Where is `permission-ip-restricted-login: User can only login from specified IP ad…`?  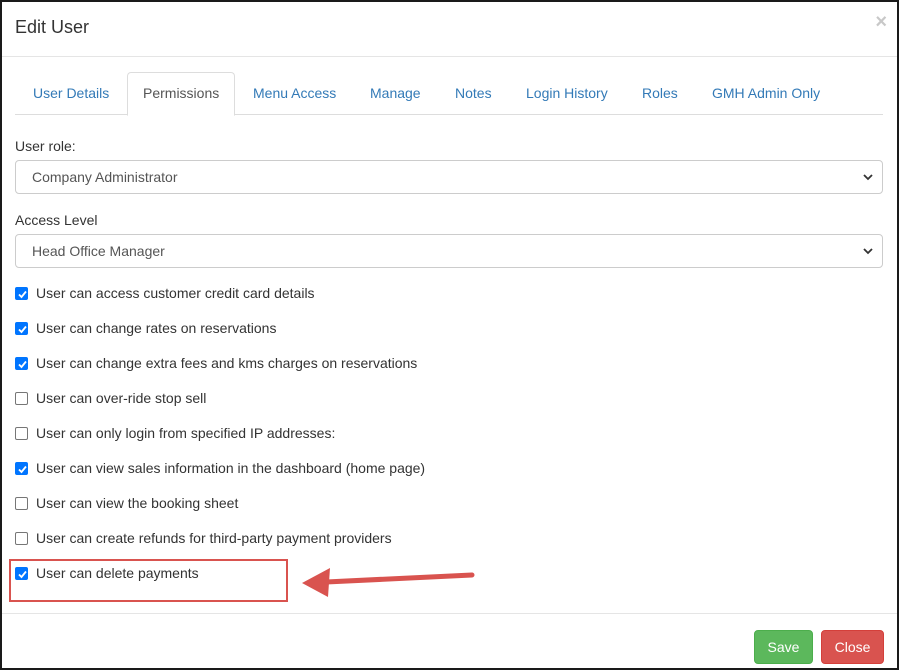 permission-ip-restricted-login: User can only login from specified IP ad… is located at coordinates (175, 433).